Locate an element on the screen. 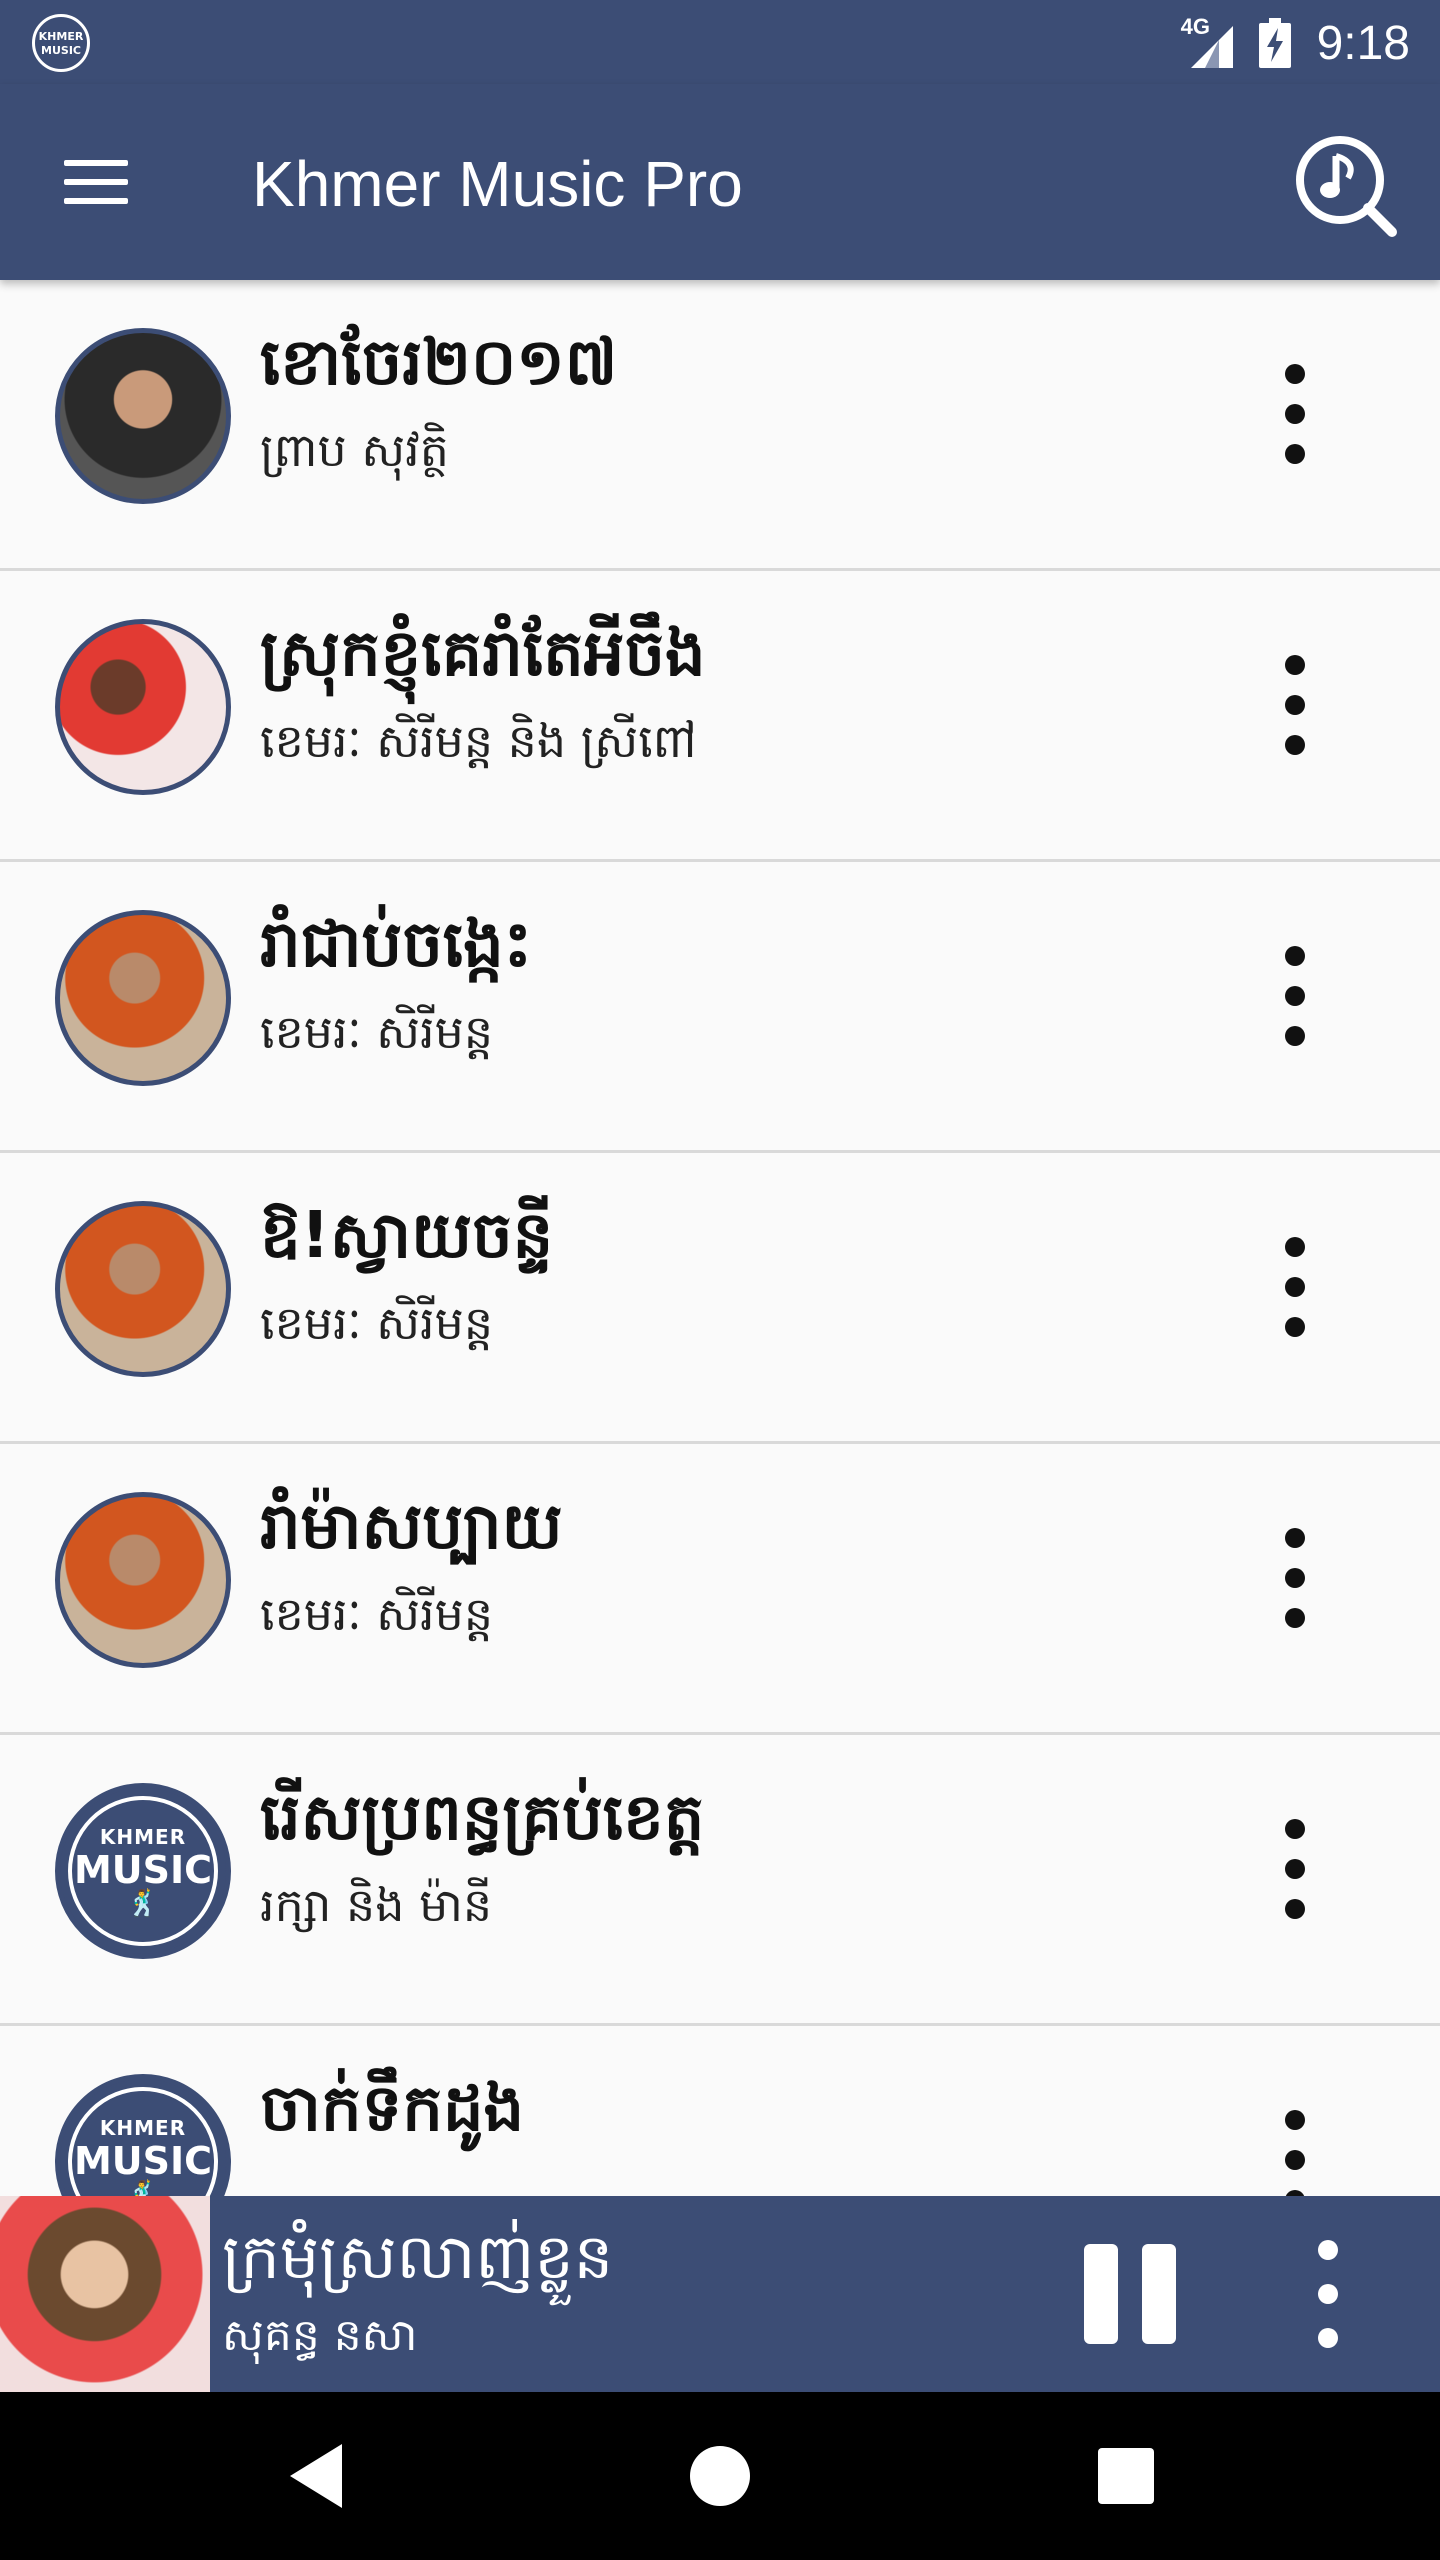  song-artist: ខេមរៈ សិរីមន្ត និង ស្រីពៅ is located at coordinates (478, 741).